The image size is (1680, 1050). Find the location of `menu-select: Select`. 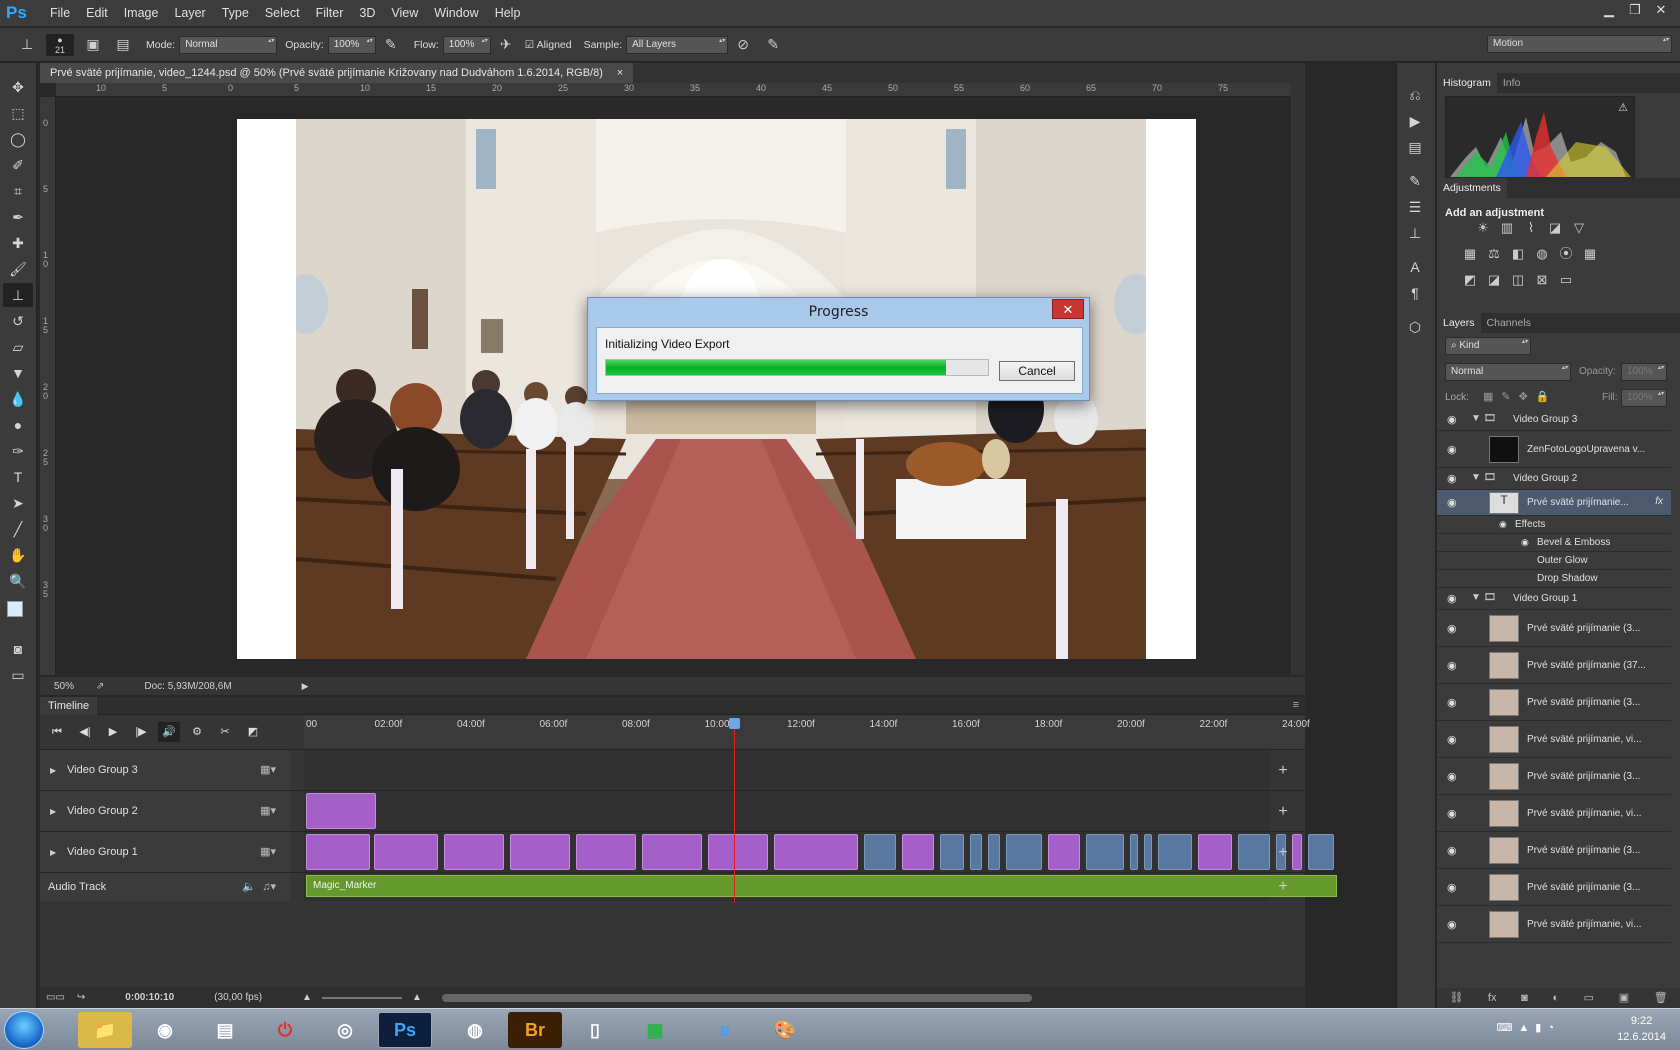

menu-select: Select is located at coordinates (282, 13).